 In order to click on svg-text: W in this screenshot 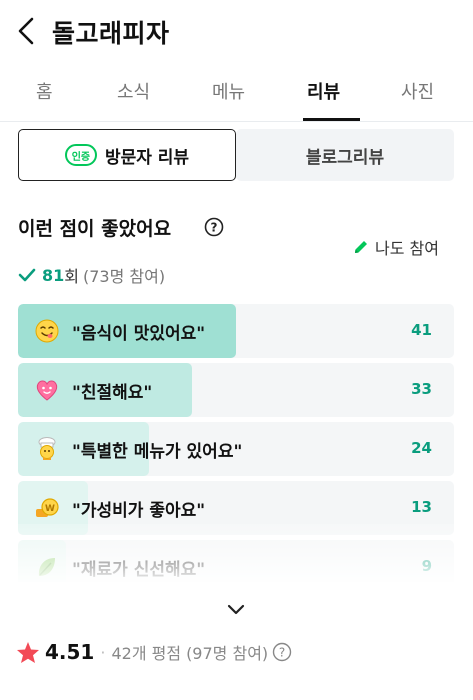, I will do `click(50, 509)`.